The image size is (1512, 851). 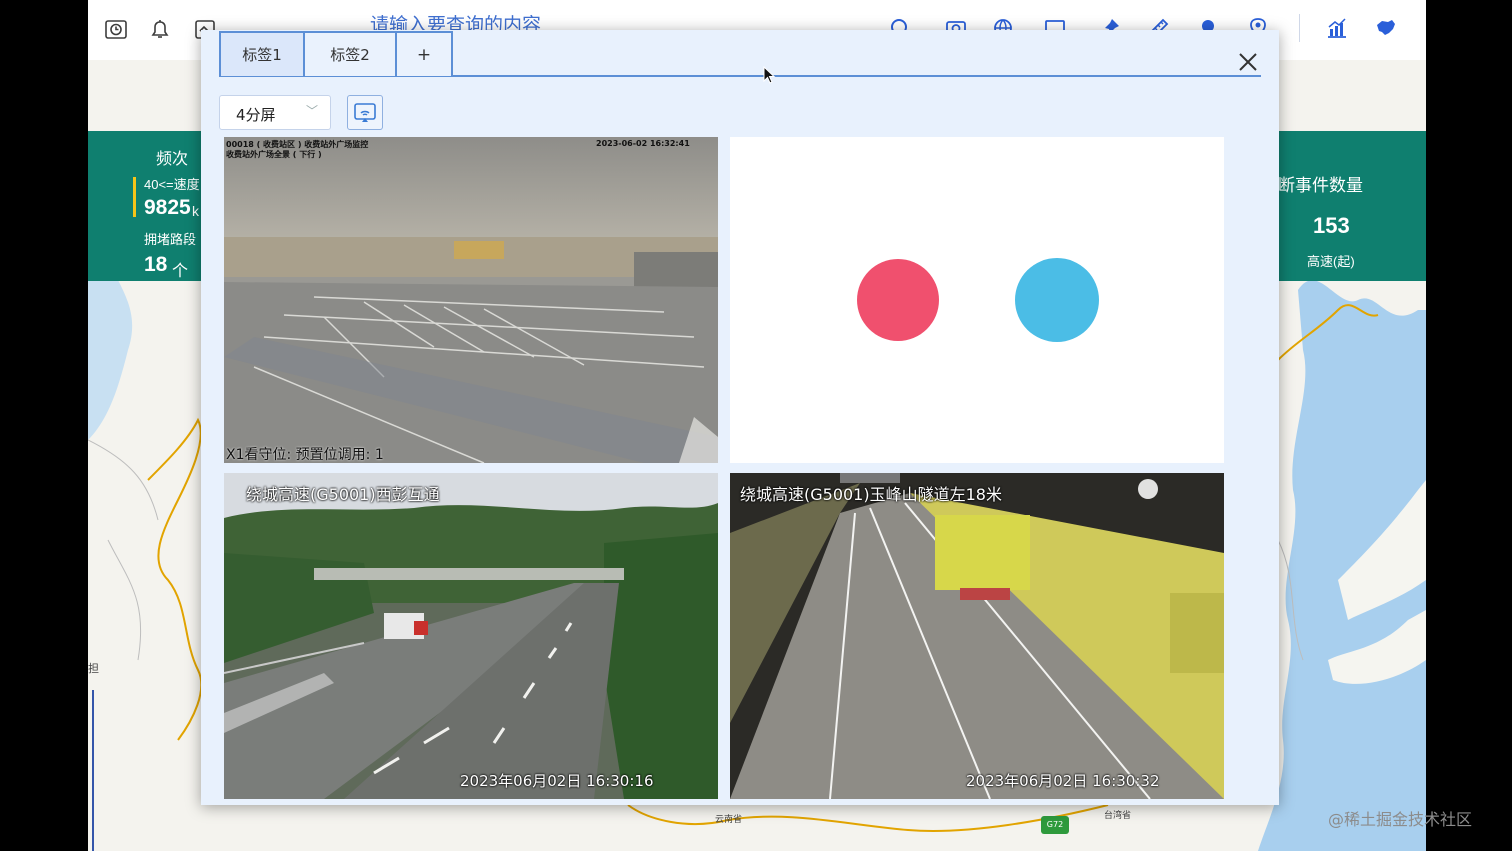 I want to click on tunnel-video, so click(x=977, y=636).